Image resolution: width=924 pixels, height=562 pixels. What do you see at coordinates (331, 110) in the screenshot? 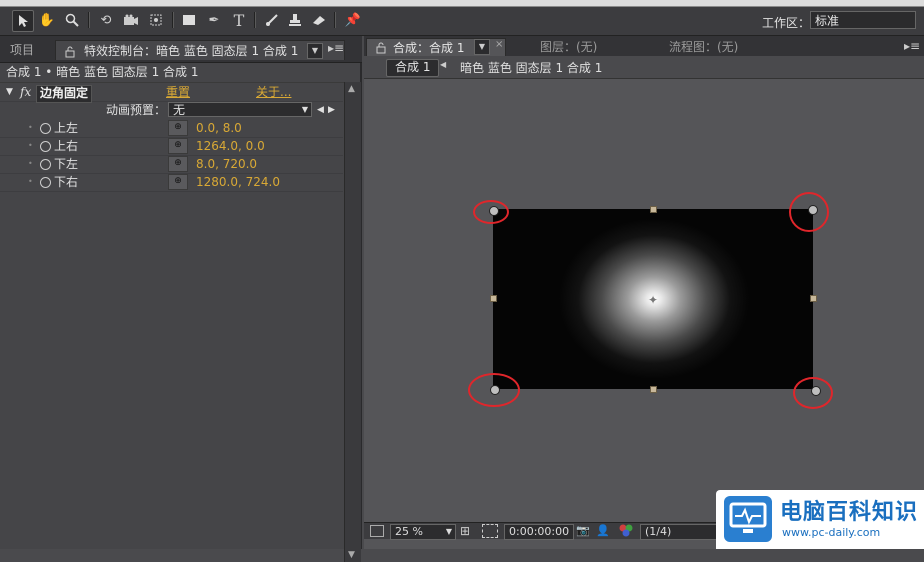
I see `preset-next-icon: ▶` at bounding box center [331, 110].